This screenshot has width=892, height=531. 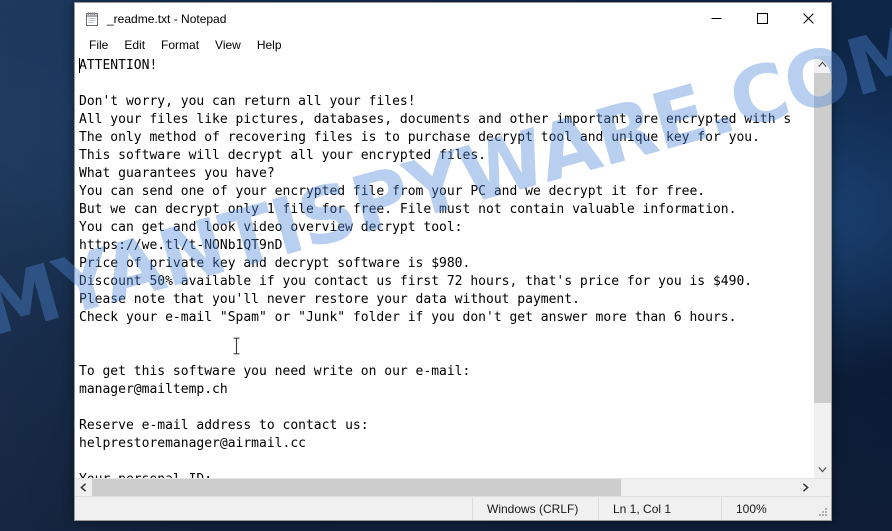 I want to click on text-line: manager@mailtemp.ch, so click(x=153, y=389).